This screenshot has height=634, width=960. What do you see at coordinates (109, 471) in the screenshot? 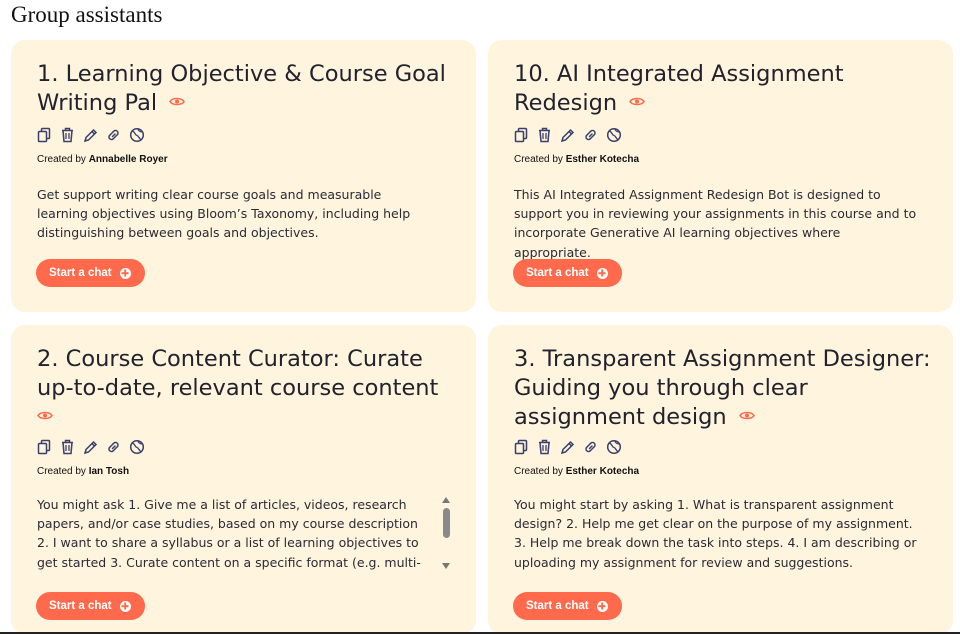
I see `author-name: Ian Tosh` at bounding box center [109, 471].